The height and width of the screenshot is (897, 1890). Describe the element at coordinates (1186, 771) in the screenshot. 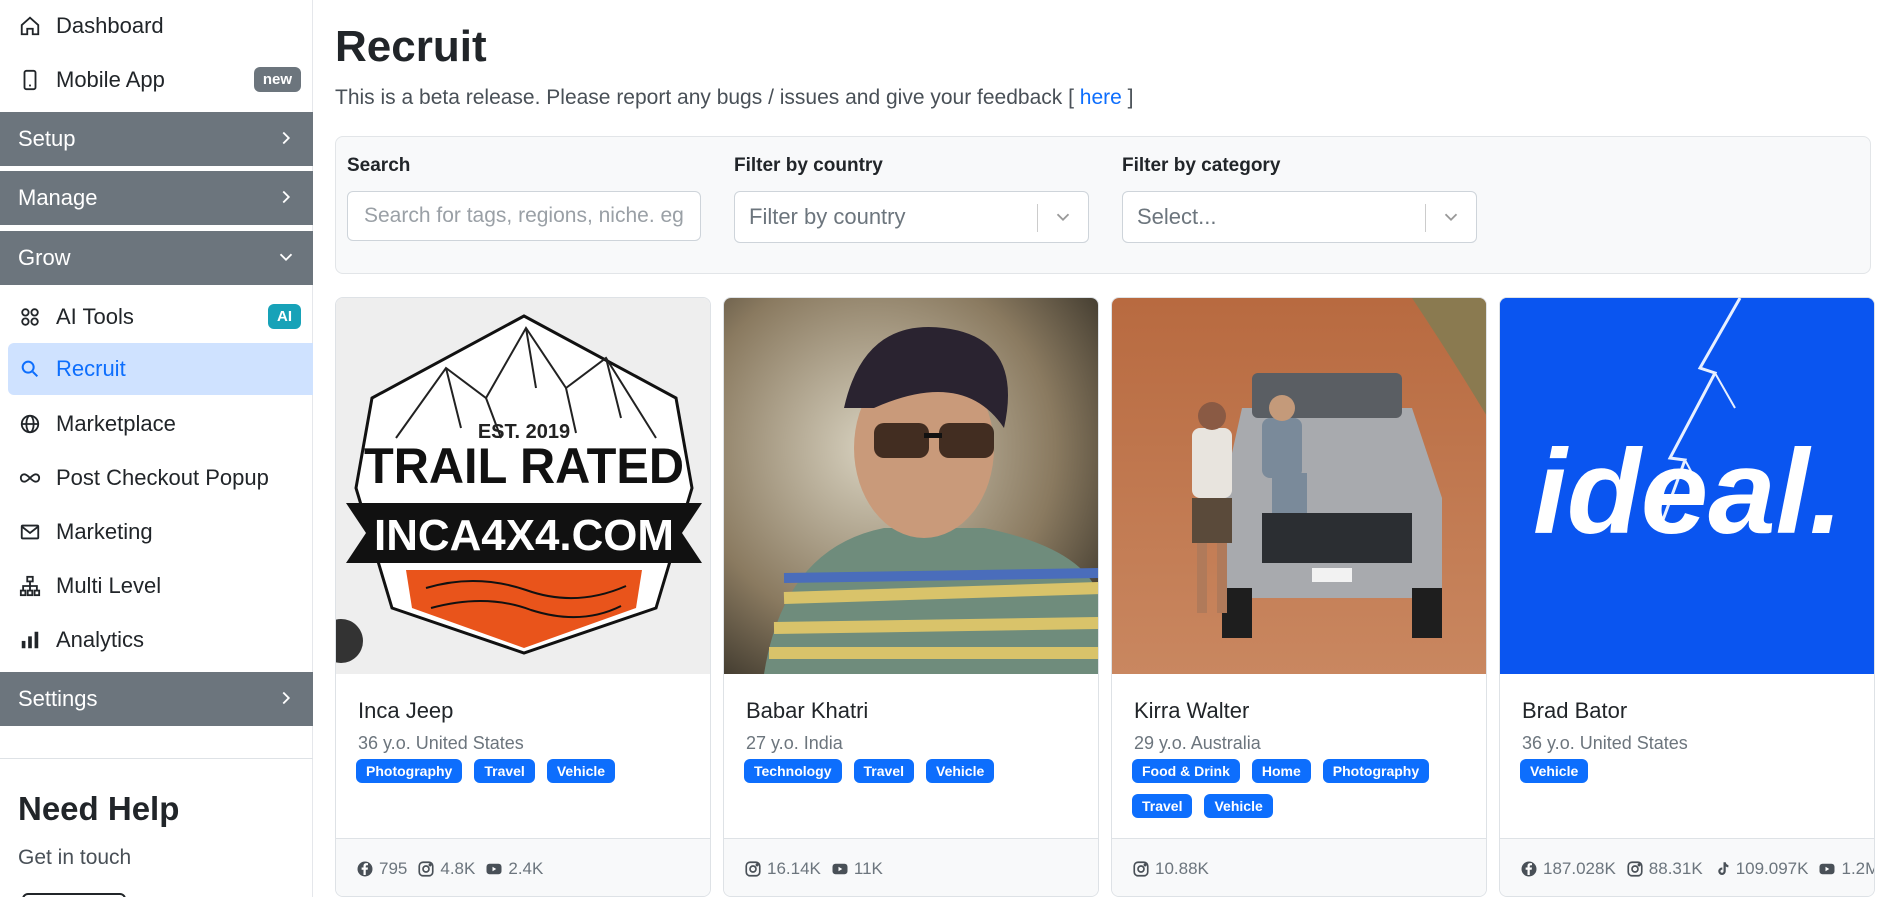

I see `tag: Food & Drink` at that location.